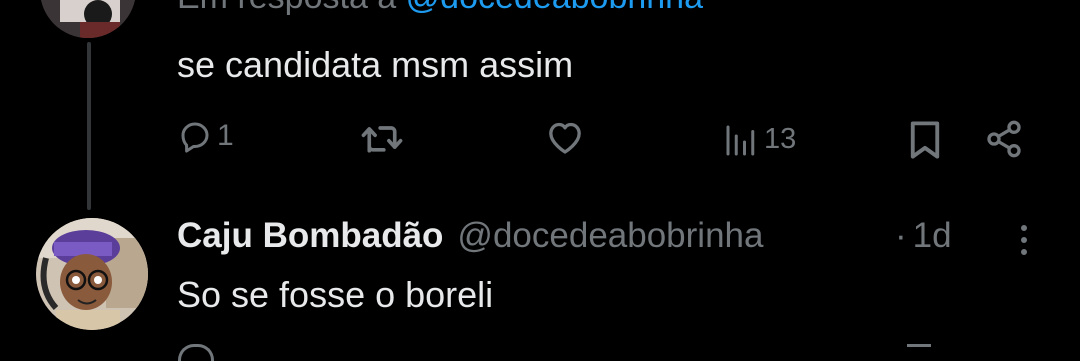 The image size is (1080, 361). Describe the element at coordinates (375, 64) in the screenshot. I see `tweet-text: se candidata msm assim` at that location.